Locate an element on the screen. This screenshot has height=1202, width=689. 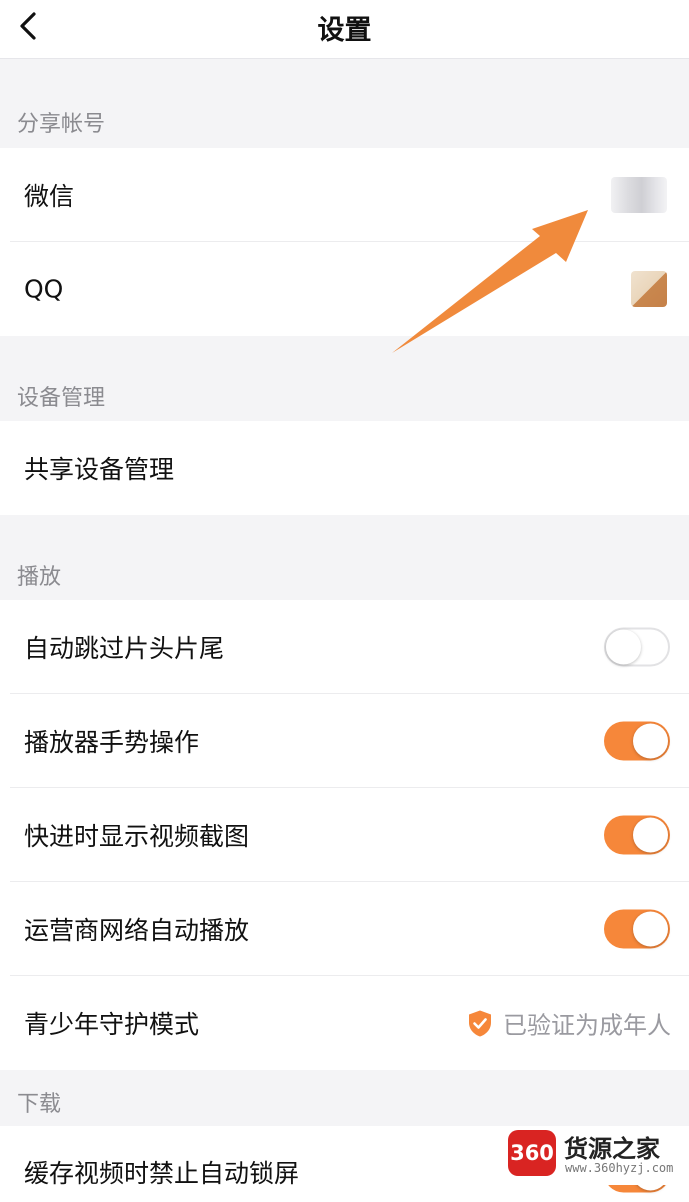
settings-row-shared-devices: 共享设备管理 is located at coordinates (344, 468).